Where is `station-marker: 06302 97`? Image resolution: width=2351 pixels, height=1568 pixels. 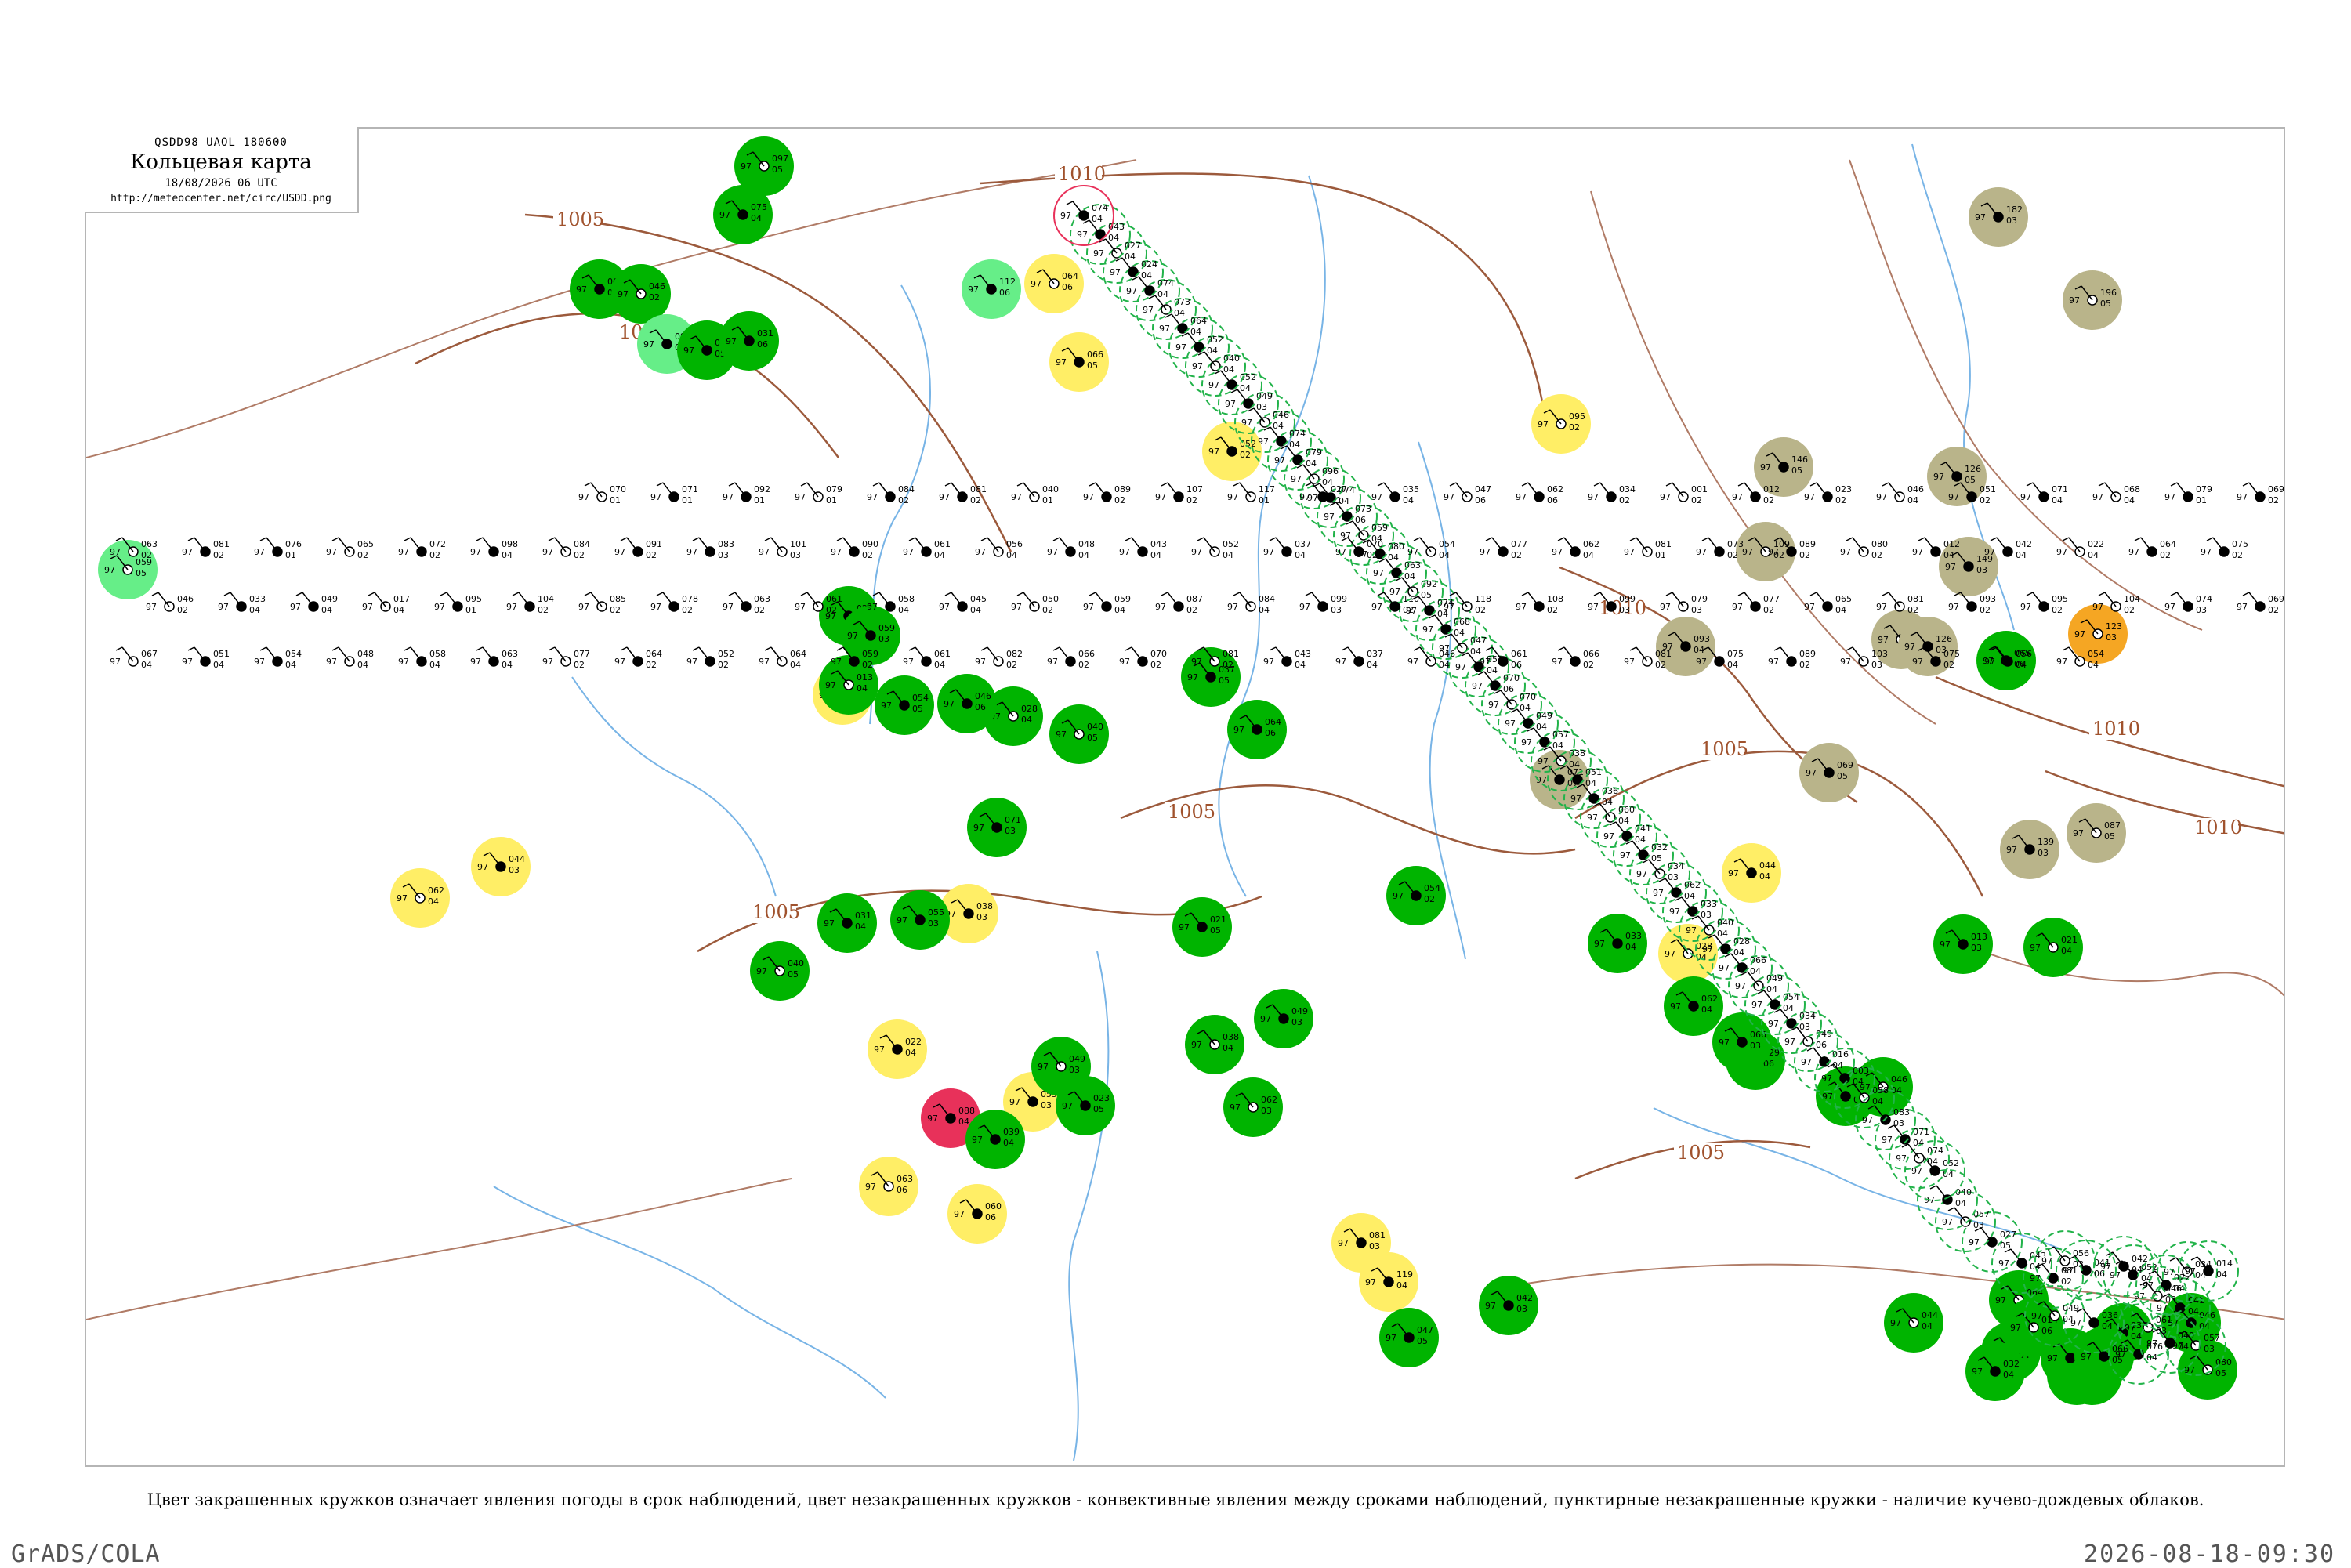 station-marker: 06302 97 is located at coordinates (746, 603).